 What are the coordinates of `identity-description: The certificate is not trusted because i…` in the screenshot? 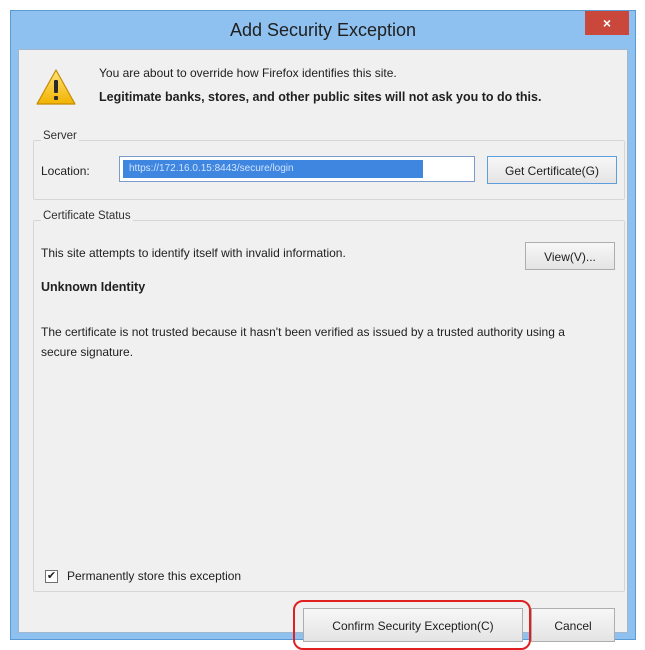 It's located at (303, 342).